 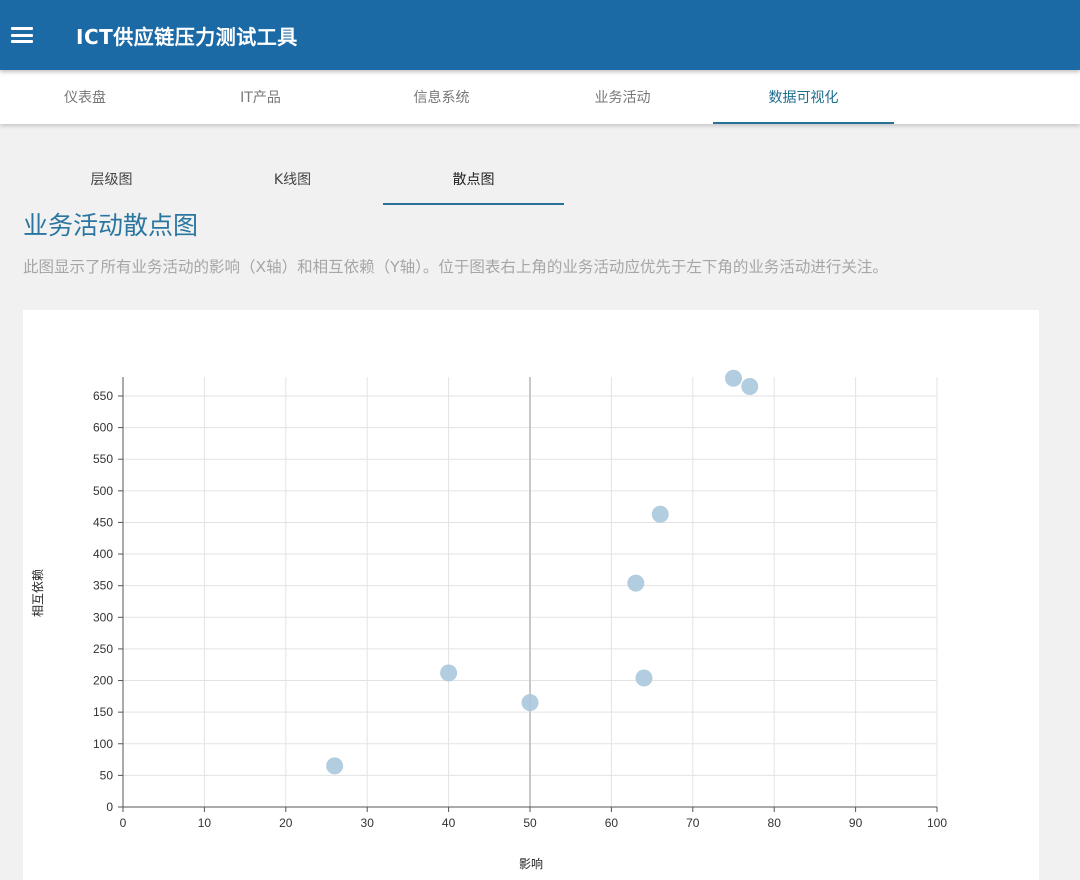 What do you see at coordinates (103, 459) in the screenshot?
I see `y-tick-label: 550` at bounding box center [103, 459].